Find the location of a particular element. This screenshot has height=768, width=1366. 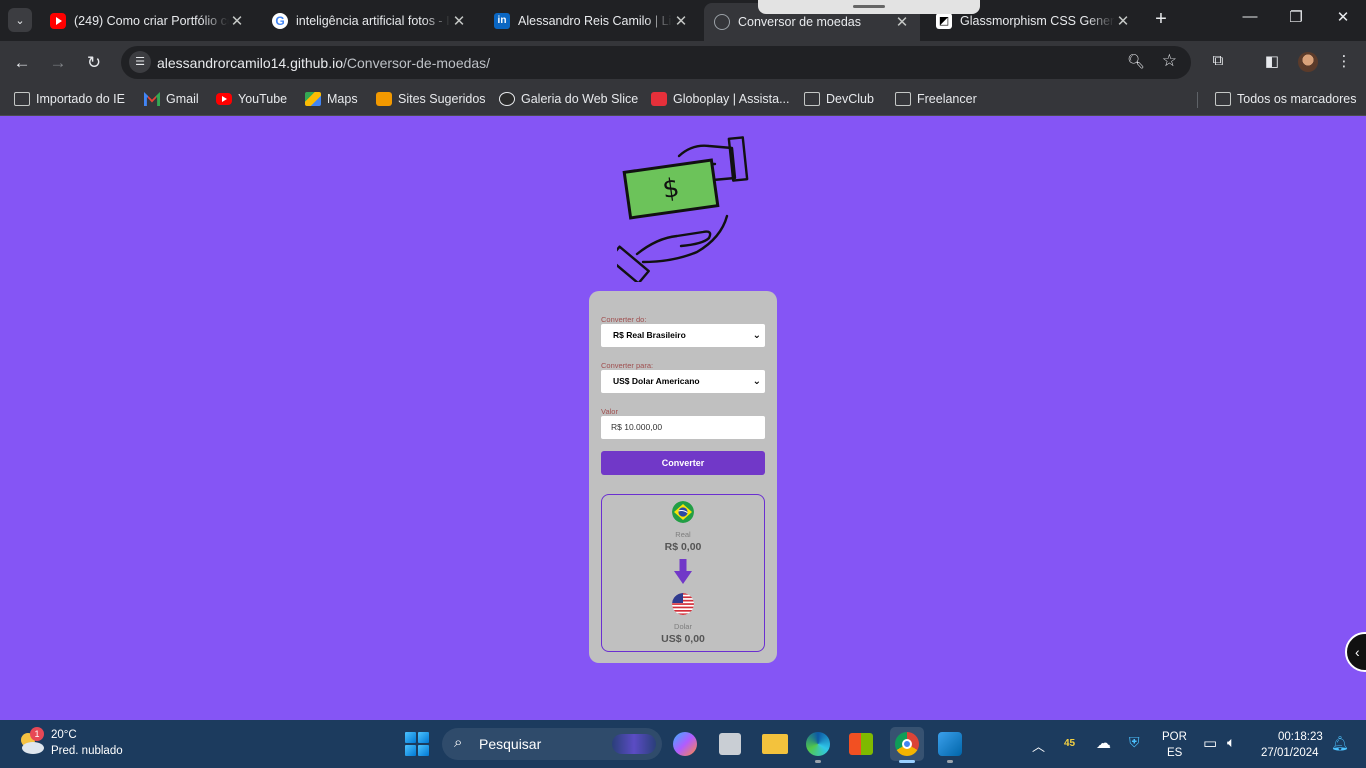

bookmark-all: Todos os marcadores is located at coordinates (1286, 99).